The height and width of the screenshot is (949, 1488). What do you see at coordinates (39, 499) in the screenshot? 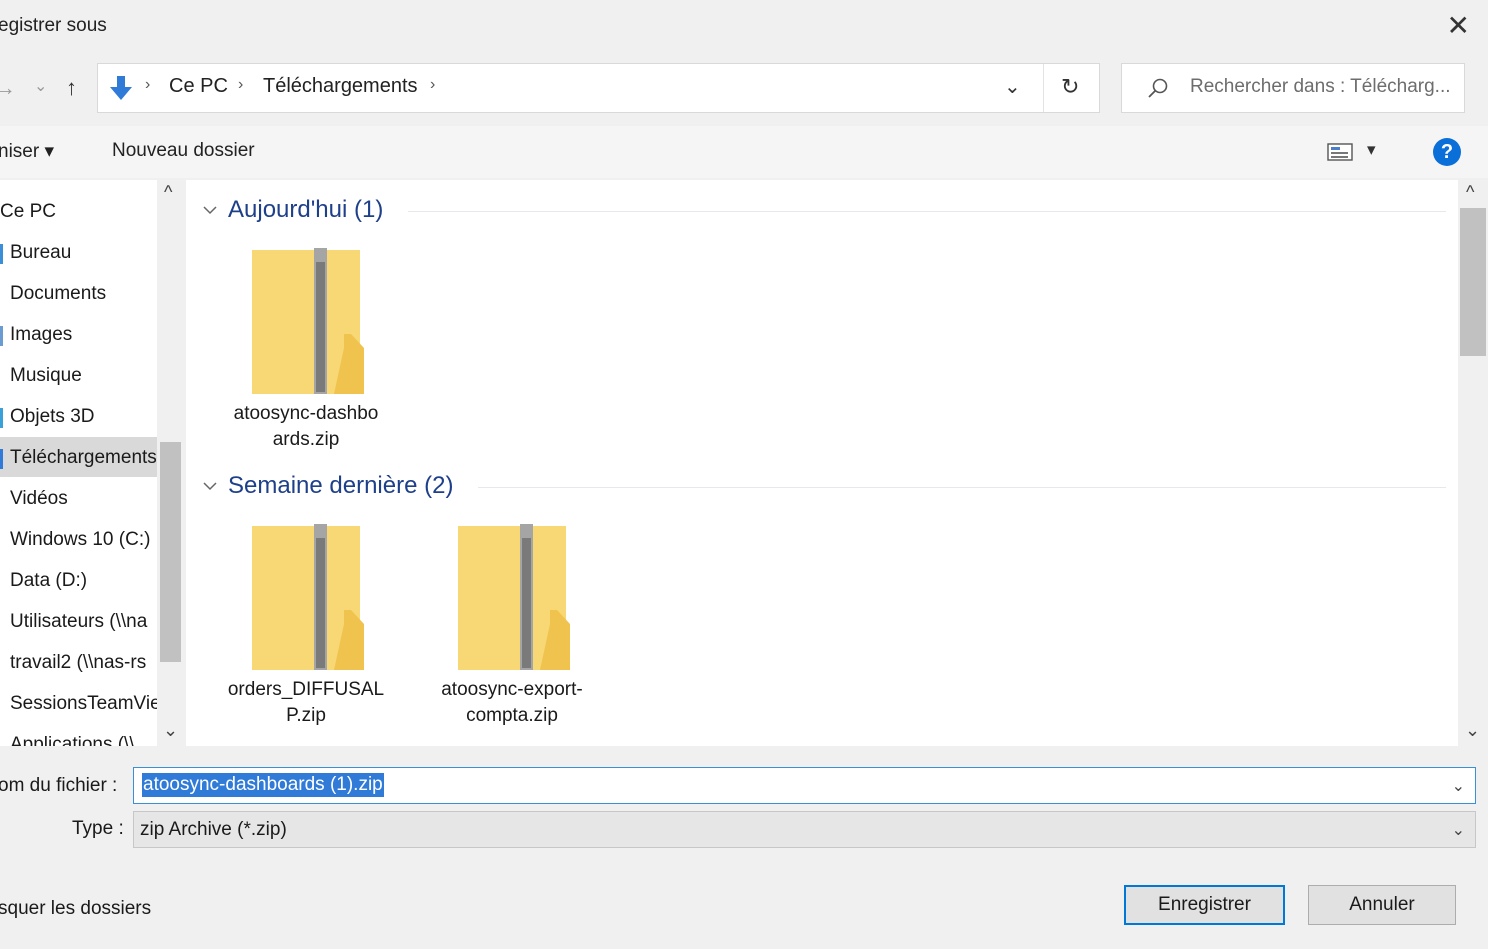
I see `nav-item-videos: Vidéos` at bounding box center [39, 499].